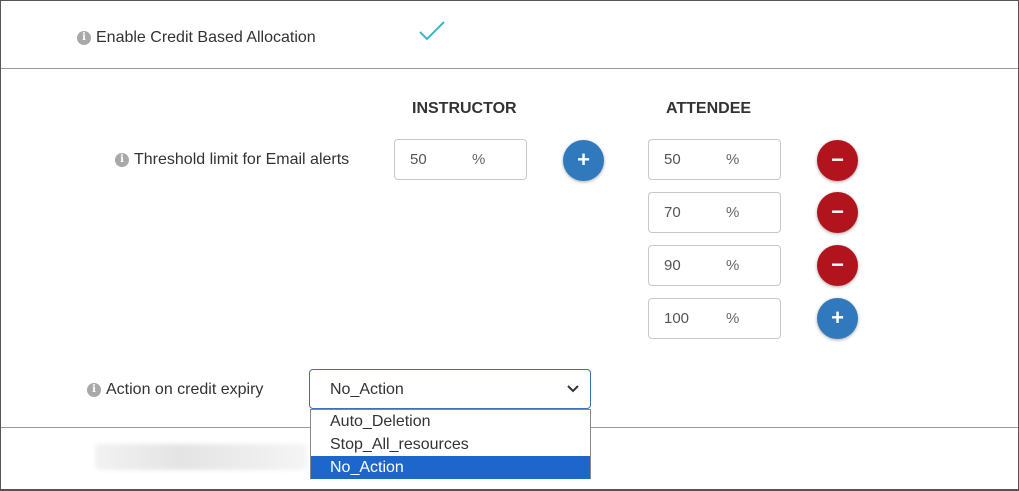 The width and height of the screenshot is (1019, 491). What do you see at coordinates (677, 318) in the screenshot?
I see `attendee-threshold-value: 100` at bounding box center [677, 318].